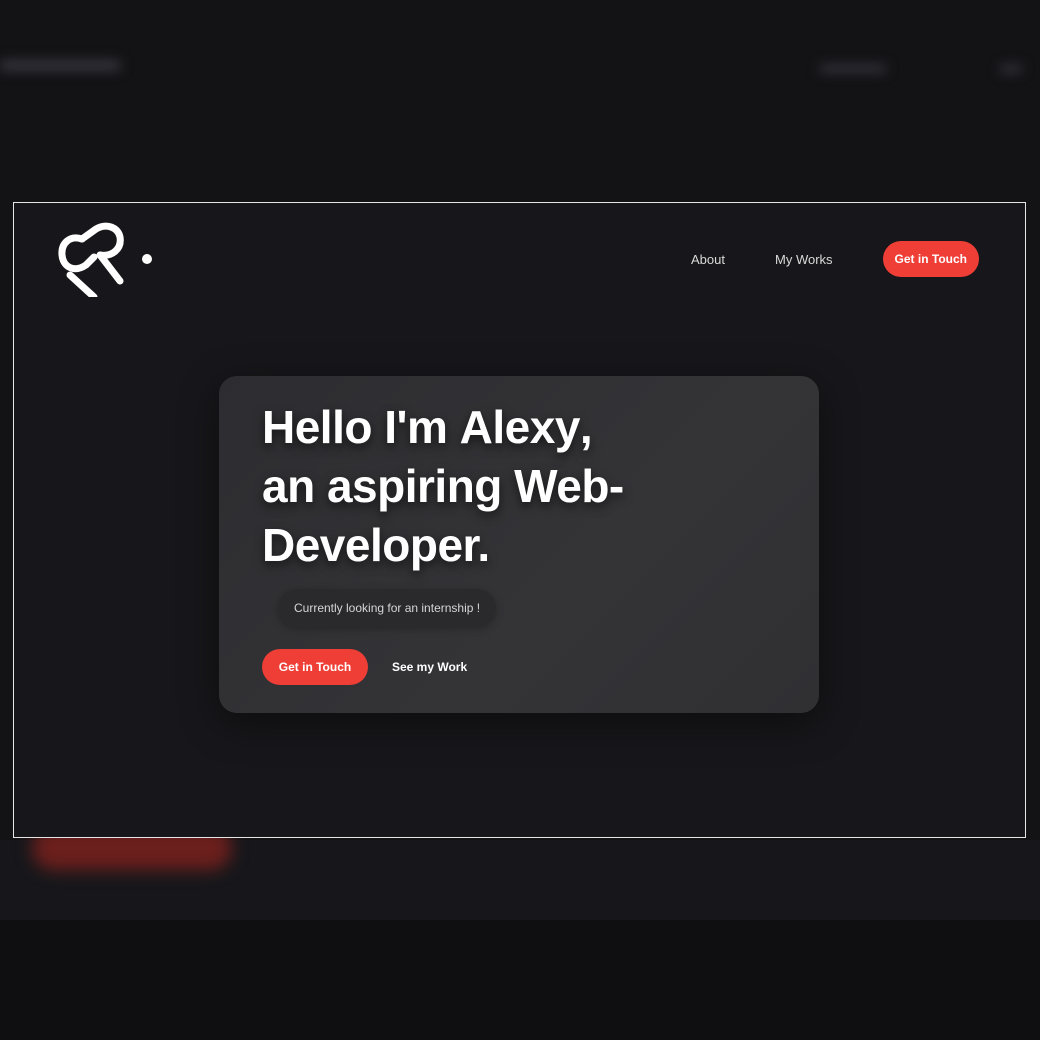 This screenshot has height=1040, width=1040. What do you see at coordinates (835, 259) in the screenshot?
I see `top-nav: About My Works Get in Touch` at bounding box center [835, 259].